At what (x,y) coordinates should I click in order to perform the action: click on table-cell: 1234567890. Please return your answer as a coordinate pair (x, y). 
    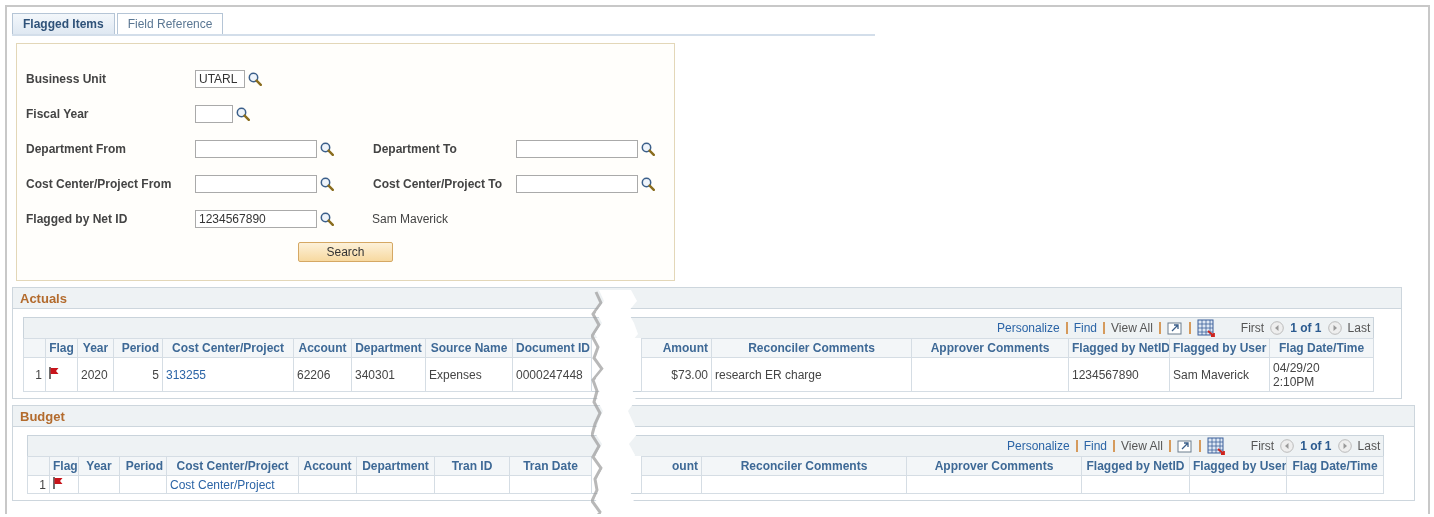
    Looking at the image, I should click on (1105, 374).